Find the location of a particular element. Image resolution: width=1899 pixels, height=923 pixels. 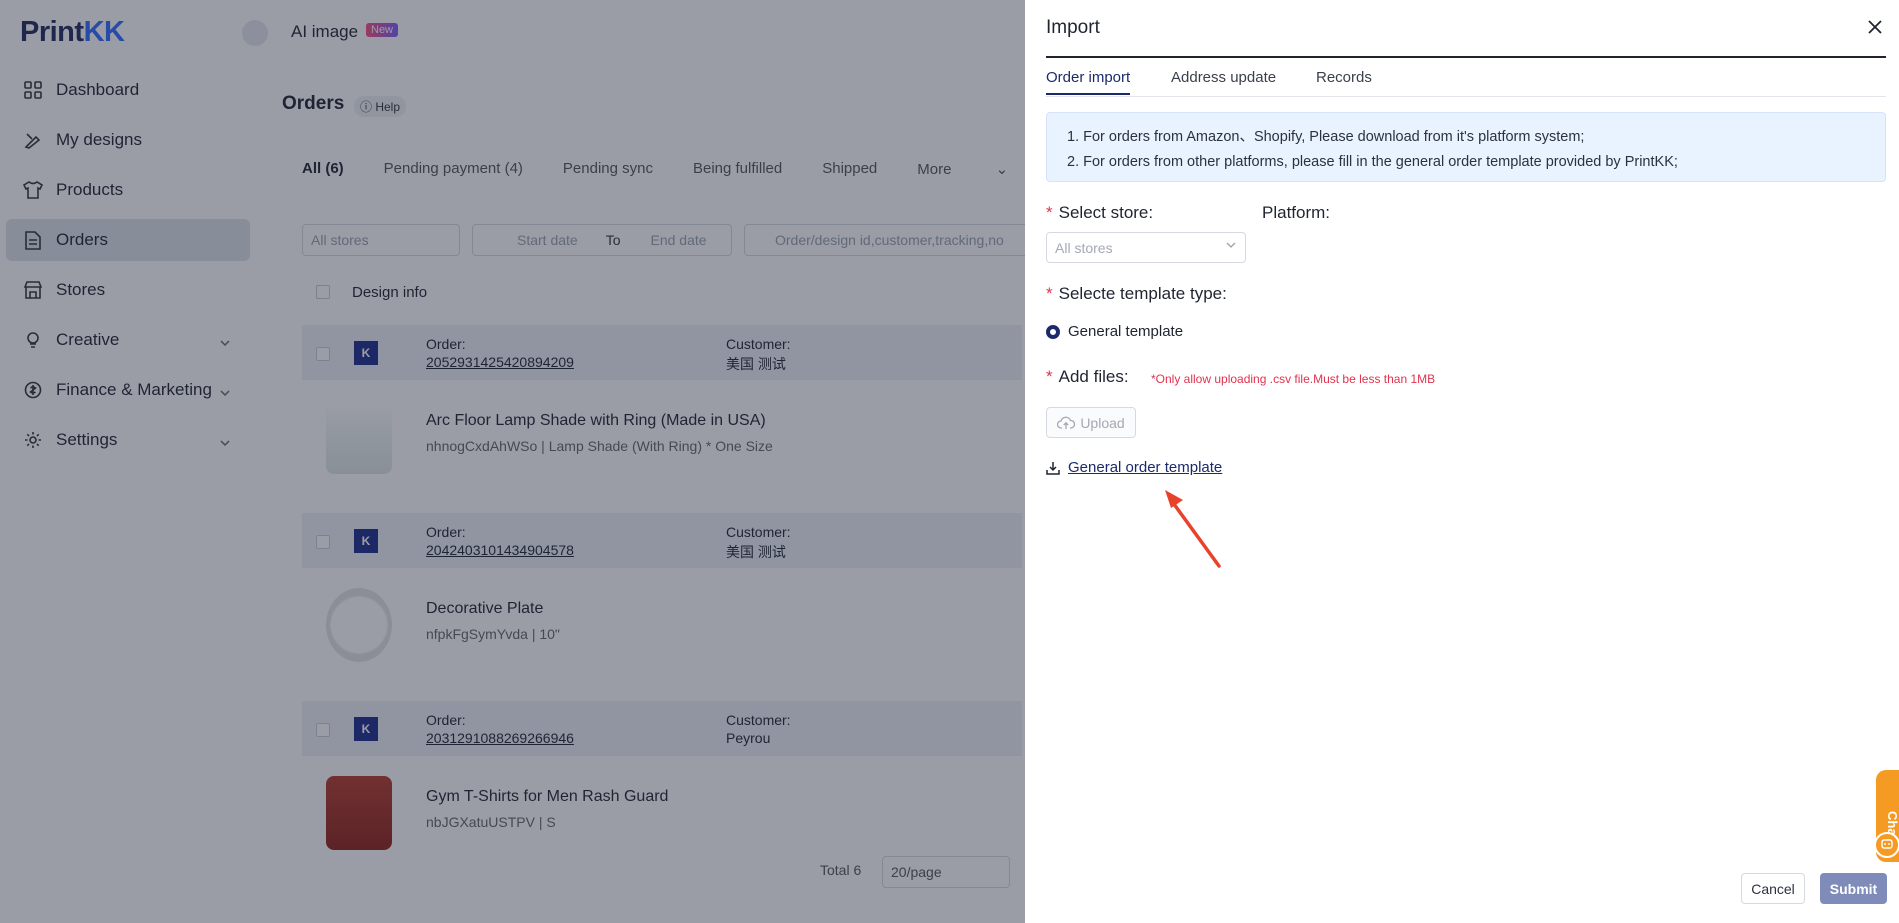

title-divider is located at coordinates (1466, 57).